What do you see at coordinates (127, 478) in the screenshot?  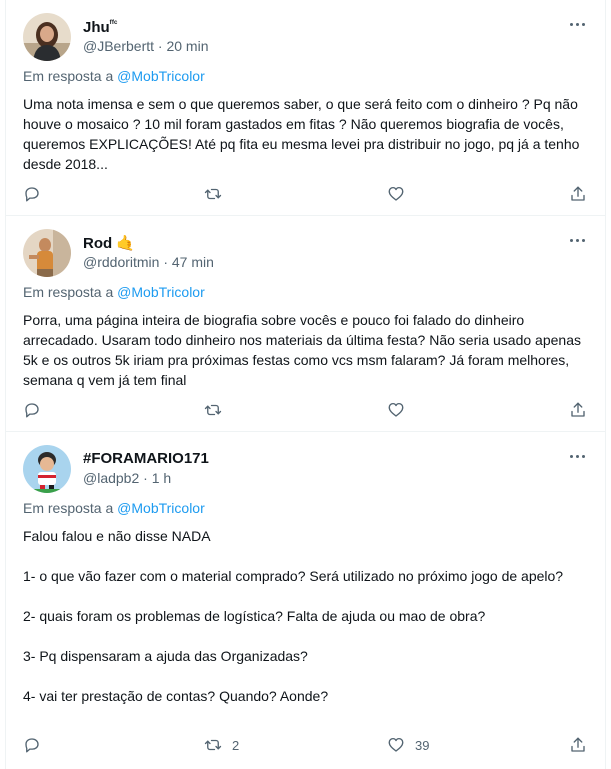 I see `handle-and-time: @ladpb2 · 1 h` at bounding box center [127, 478].